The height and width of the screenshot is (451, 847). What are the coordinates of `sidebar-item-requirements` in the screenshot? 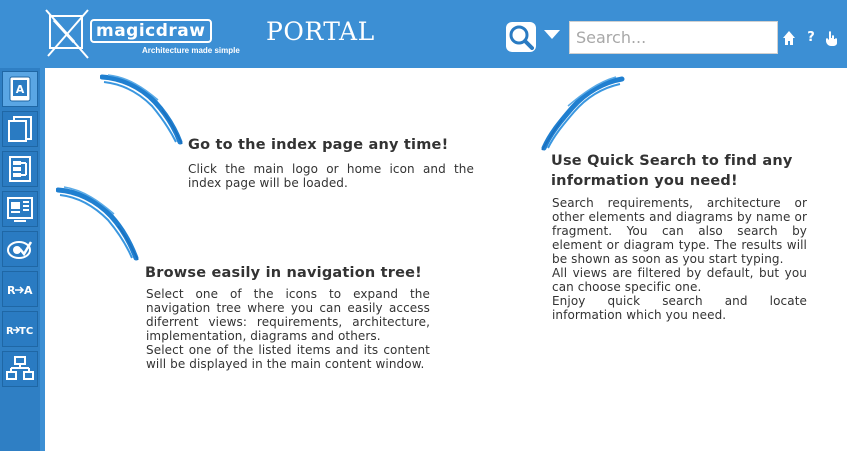 It's located at (20, 129).